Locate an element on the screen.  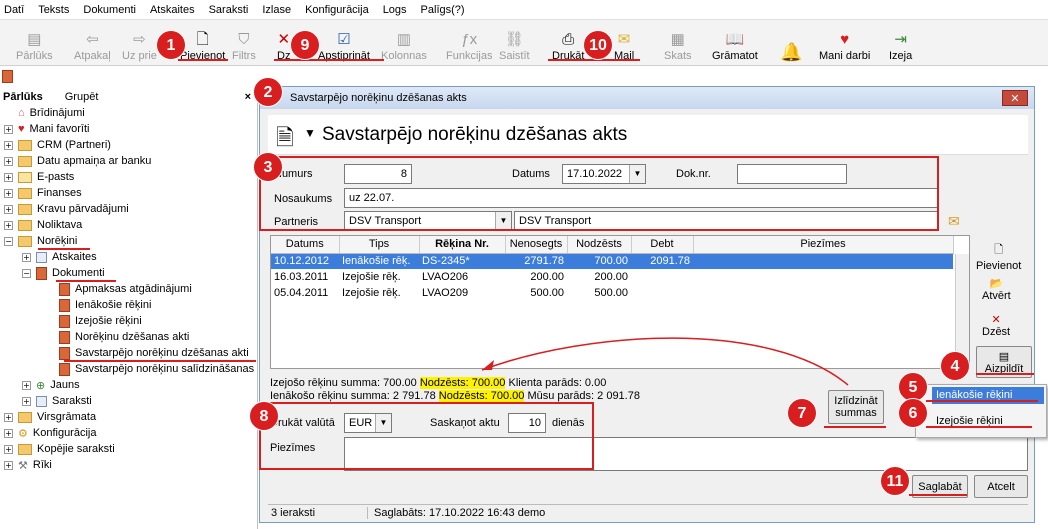
view-button: ▦ Skats is located at coordinates (678, 43).